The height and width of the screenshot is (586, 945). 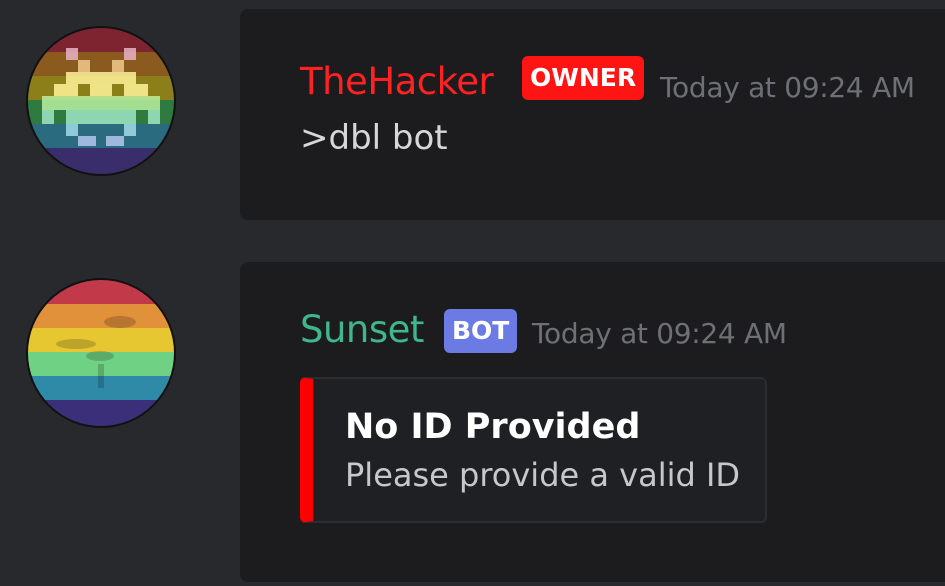 I want to click on embed-description: Please provide a valid ID, so click(x=543, y=475).